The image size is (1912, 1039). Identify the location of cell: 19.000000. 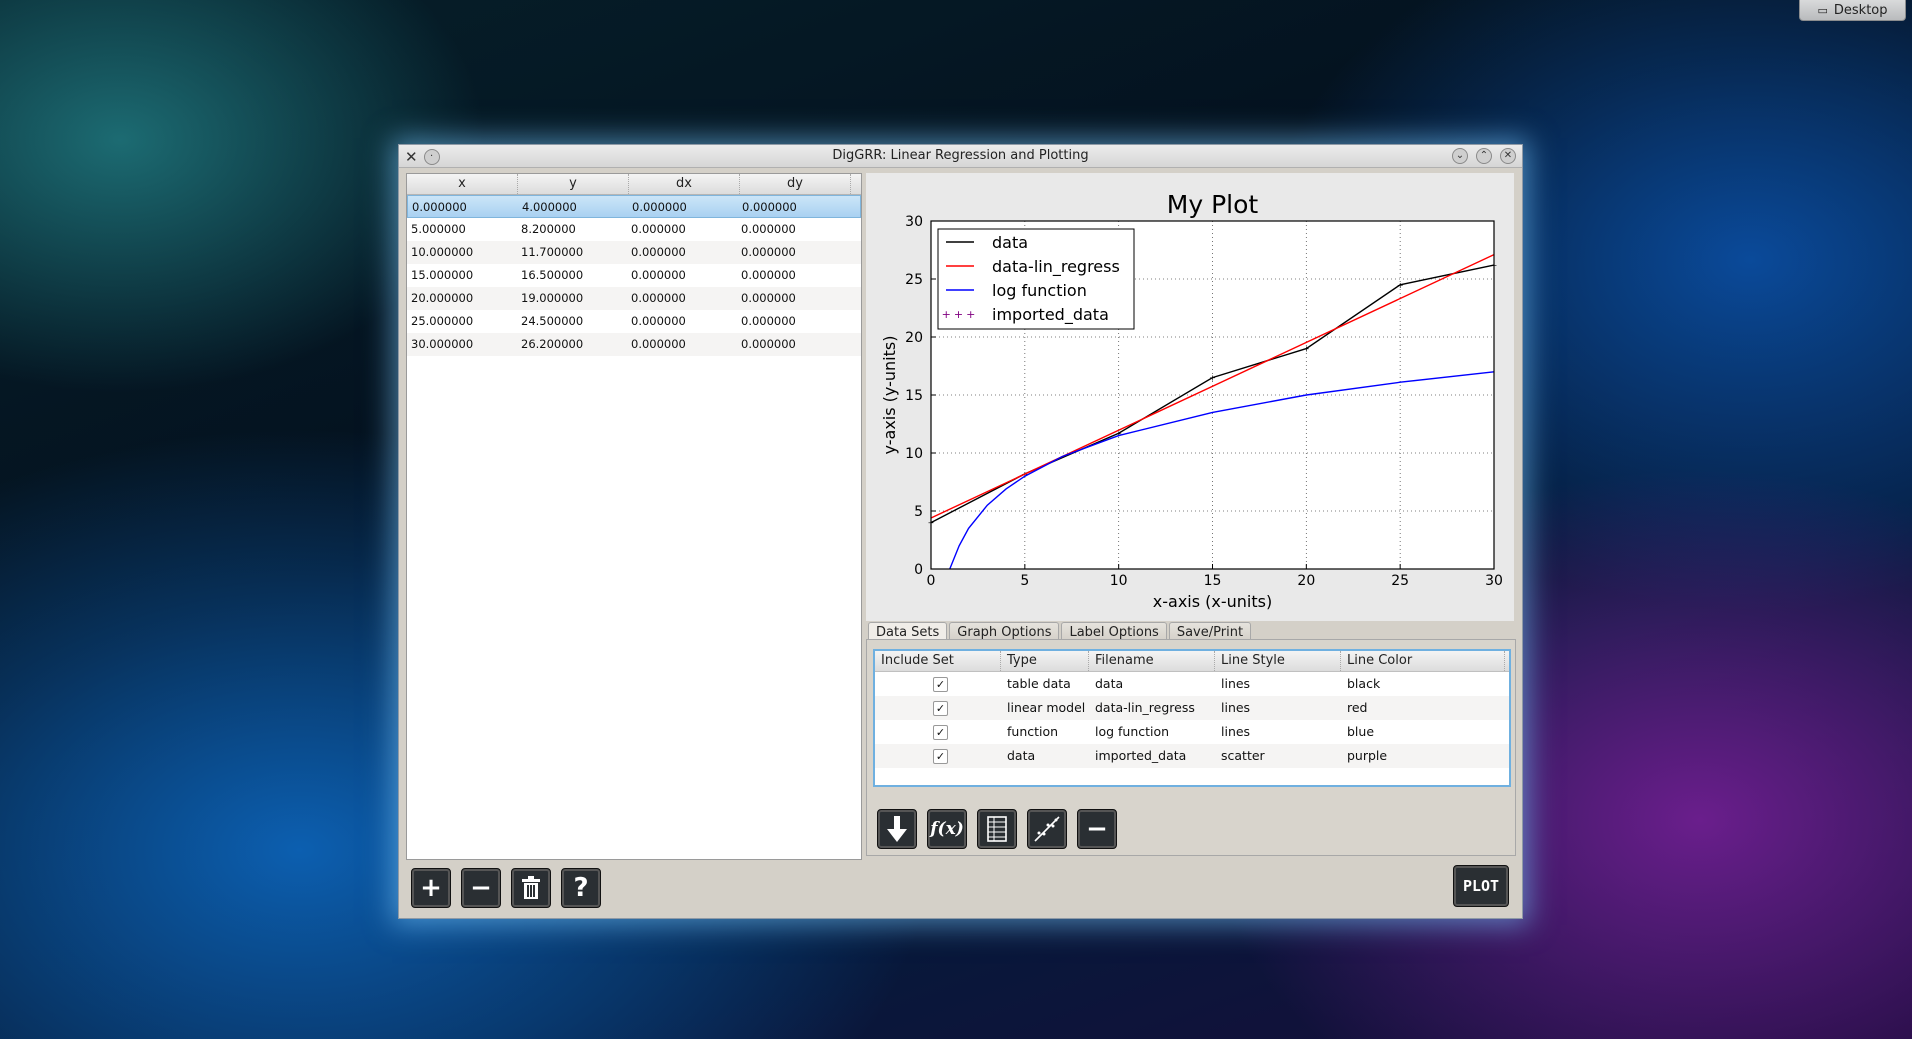
(572, 298).